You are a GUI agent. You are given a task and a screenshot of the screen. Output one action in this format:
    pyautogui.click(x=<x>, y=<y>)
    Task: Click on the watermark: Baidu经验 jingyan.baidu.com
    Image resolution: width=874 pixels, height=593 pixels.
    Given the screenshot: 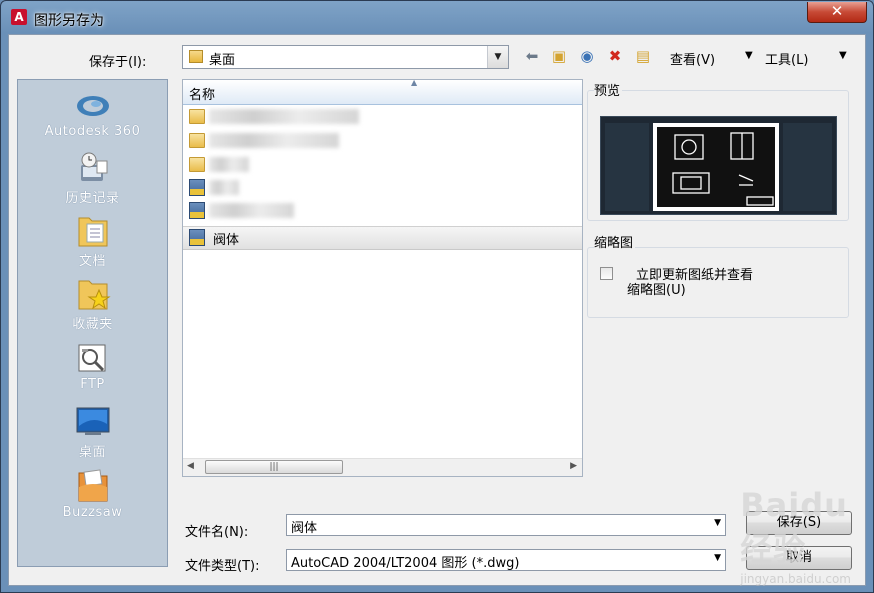 What is the action you would take?
    pyautogui.click(x=795, y=536)
    